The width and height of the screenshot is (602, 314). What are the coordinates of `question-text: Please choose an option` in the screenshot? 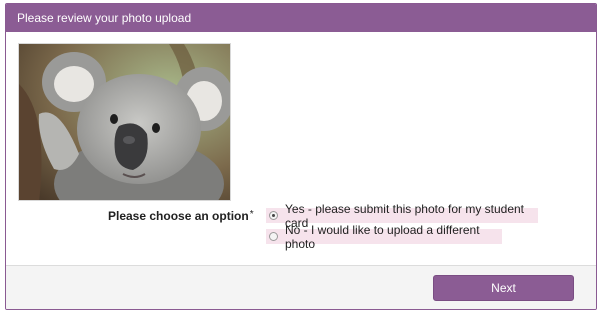 It's located at (178, 216).